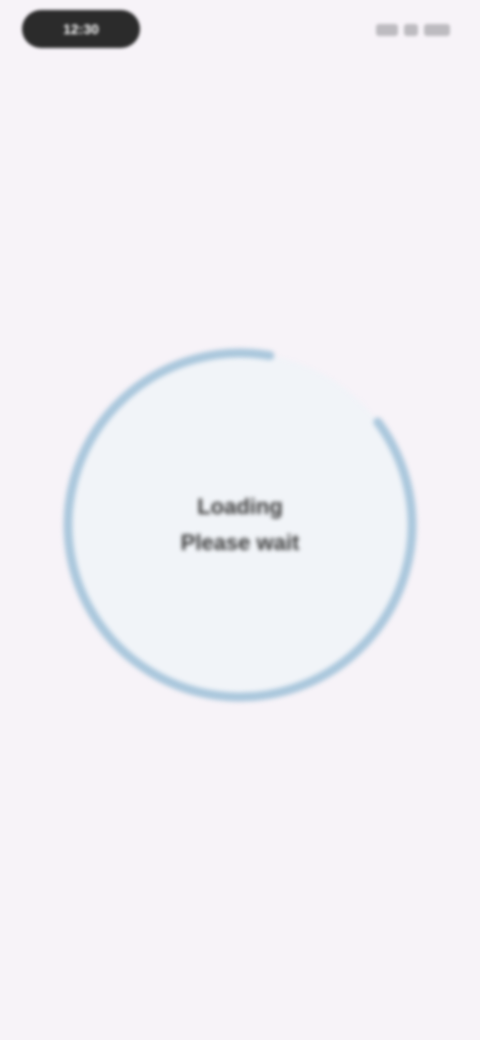  Describe the element at coordinates (240, 30) in the screenshot. I see `status-bar: 12:30` at that location.